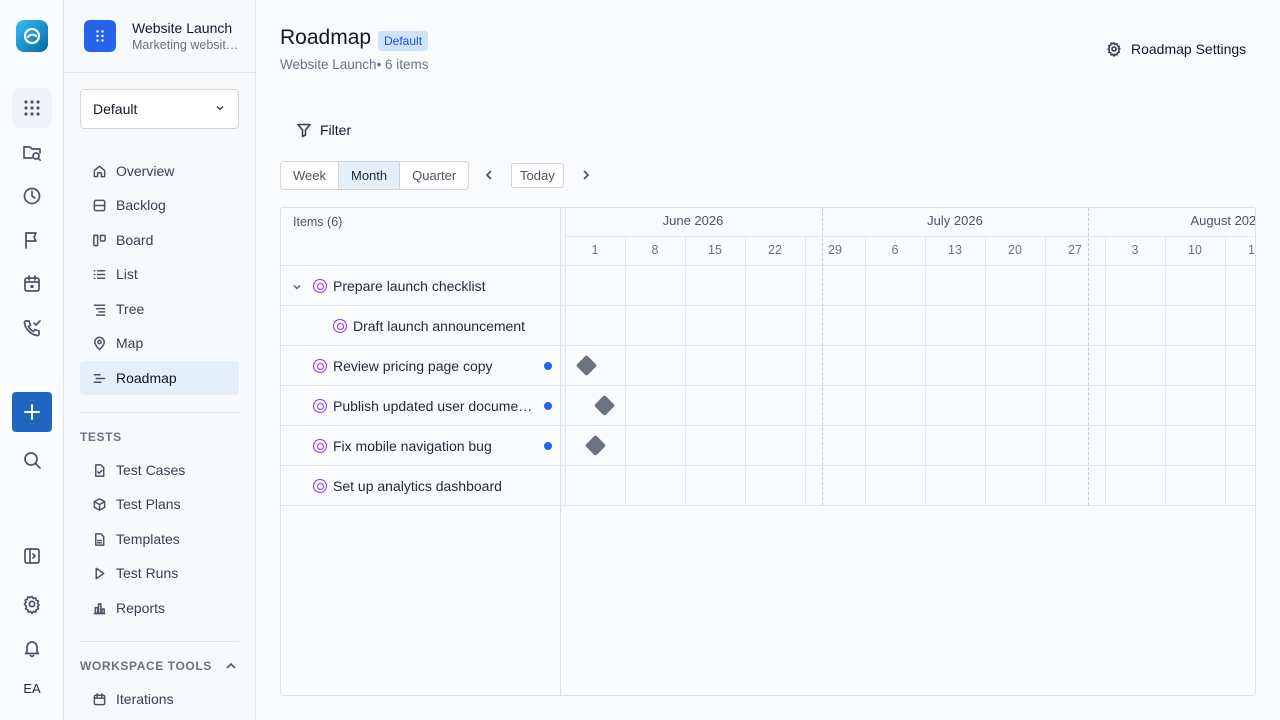  I want to click on view-select-value: Default, so click(115, 109).